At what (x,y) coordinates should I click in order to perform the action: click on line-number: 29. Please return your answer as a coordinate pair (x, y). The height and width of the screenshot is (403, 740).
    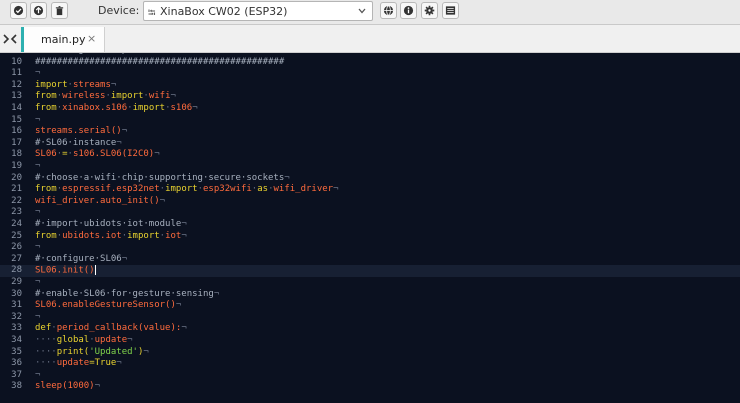
    Looking at the image, I should click on (16, 282).